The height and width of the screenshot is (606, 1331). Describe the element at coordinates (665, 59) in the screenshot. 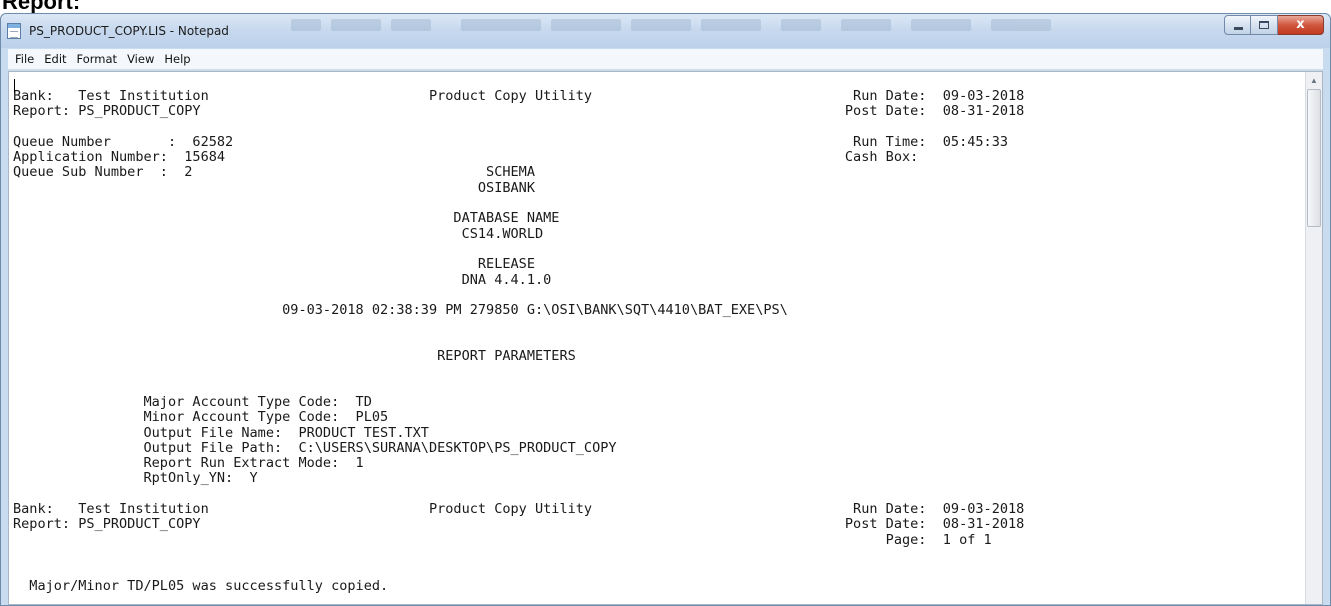

I see `menu-bar: File Edit Format View Help` at that location.